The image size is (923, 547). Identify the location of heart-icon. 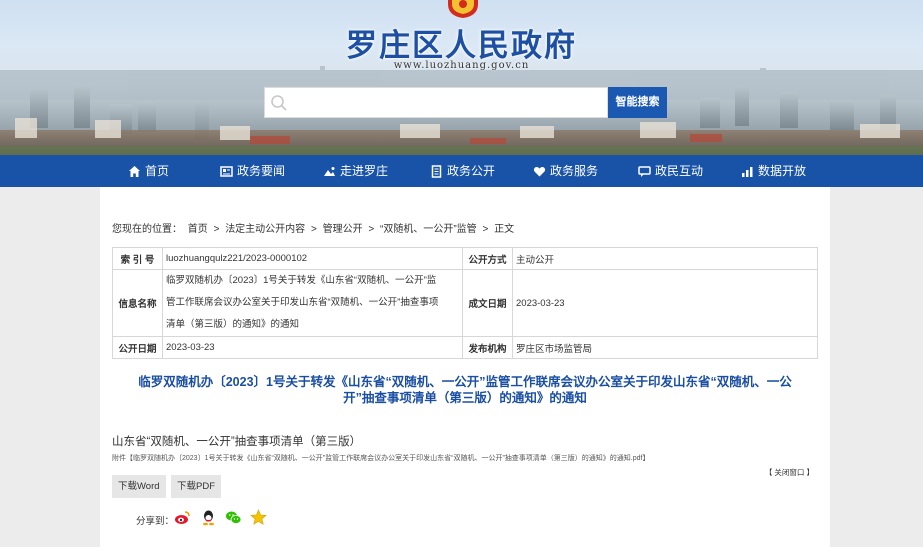
(539, 171).